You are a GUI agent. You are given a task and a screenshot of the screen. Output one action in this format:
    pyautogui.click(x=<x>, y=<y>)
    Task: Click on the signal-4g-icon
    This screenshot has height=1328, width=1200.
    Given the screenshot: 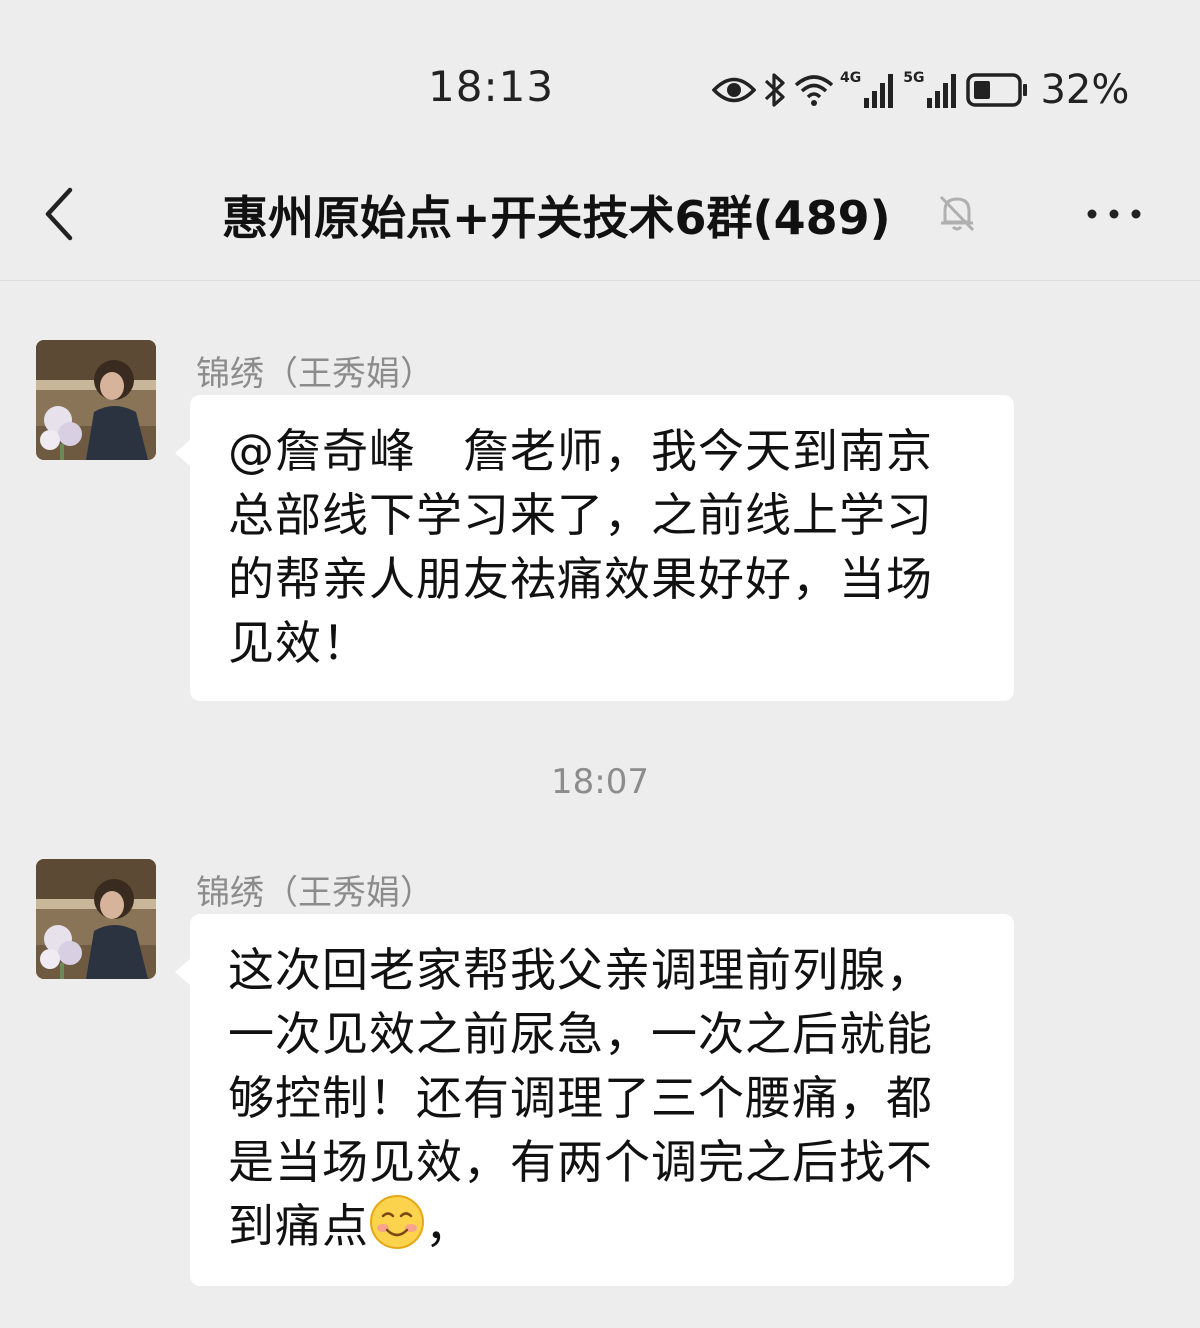 What is the action you would take?
    pyautogui.click(x=880, y=90)
    